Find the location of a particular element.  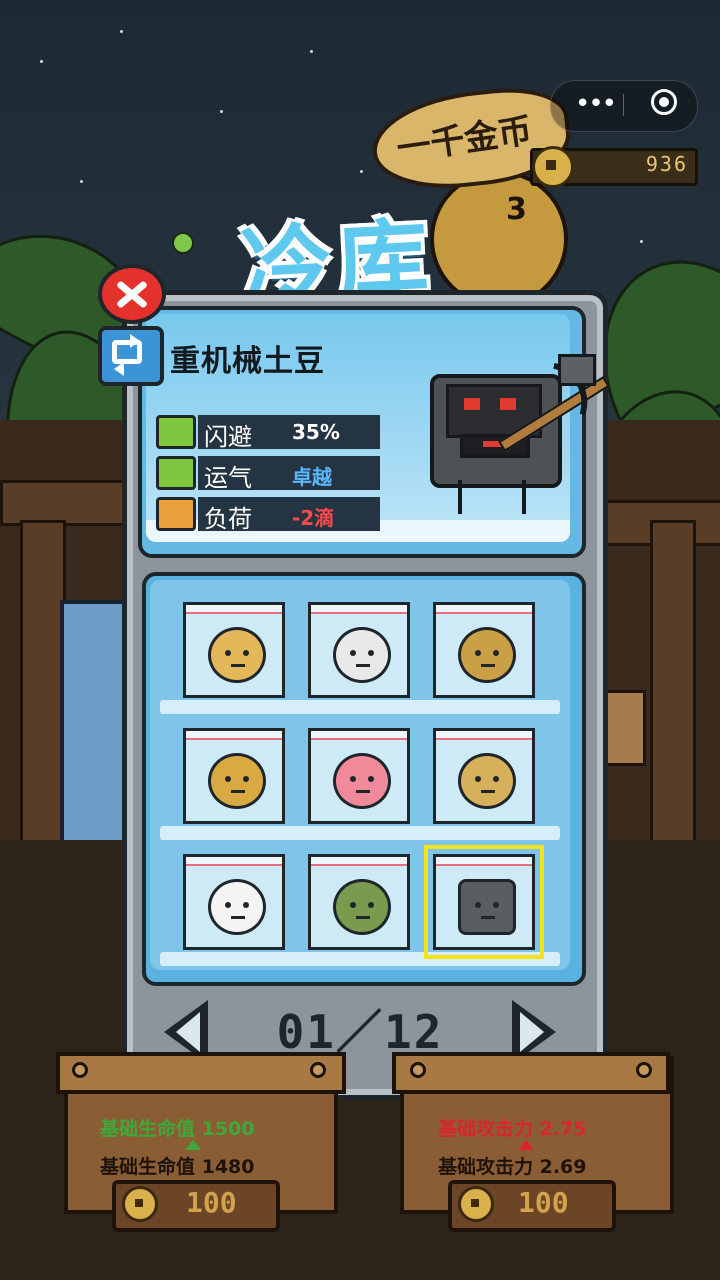

stat-value: 35% is located at coordinates (316, 432).